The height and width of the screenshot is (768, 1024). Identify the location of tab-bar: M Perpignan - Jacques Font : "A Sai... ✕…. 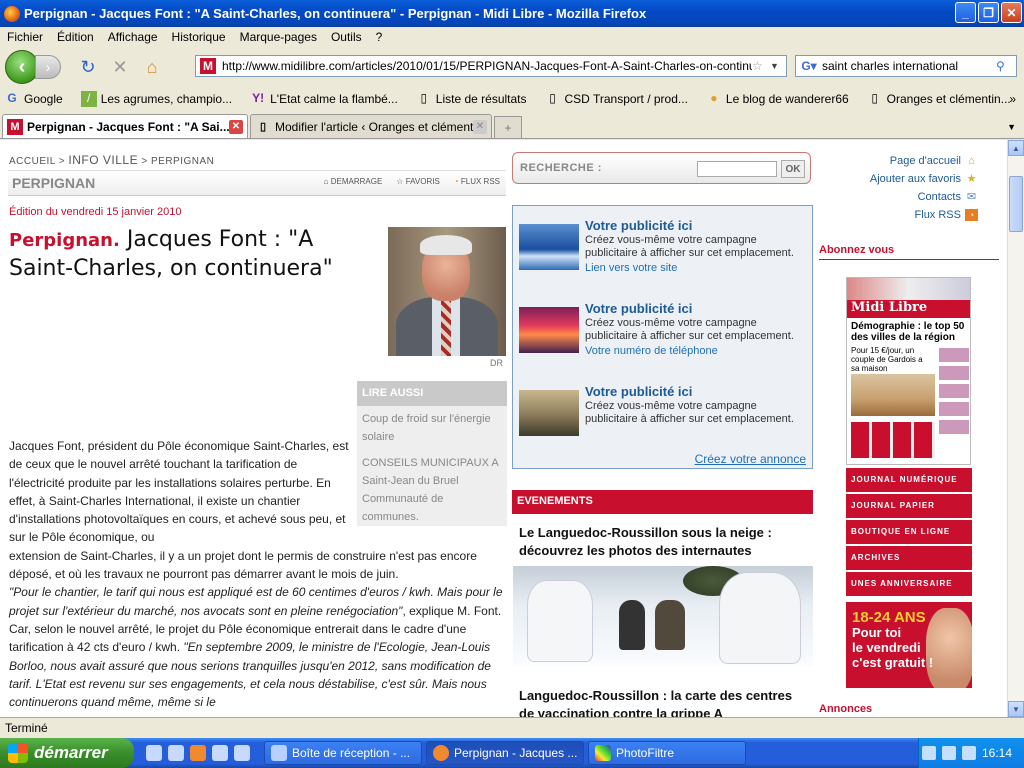
(512, 125).